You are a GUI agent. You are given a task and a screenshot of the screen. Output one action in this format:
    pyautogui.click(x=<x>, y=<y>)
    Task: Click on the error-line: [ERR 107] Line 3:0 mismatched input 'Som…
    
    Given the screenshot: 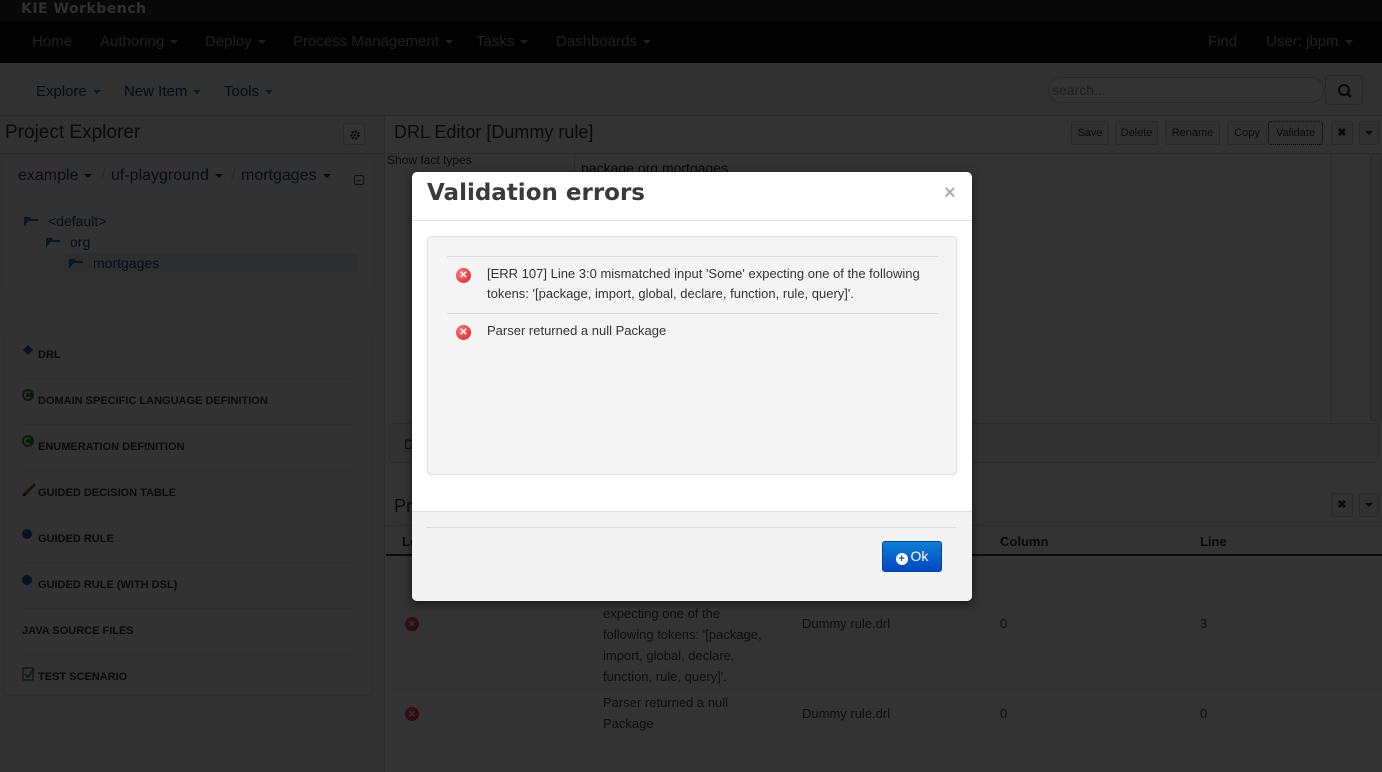 What is the action you would take?
    pyautogui.click(x=703, y=273)
    